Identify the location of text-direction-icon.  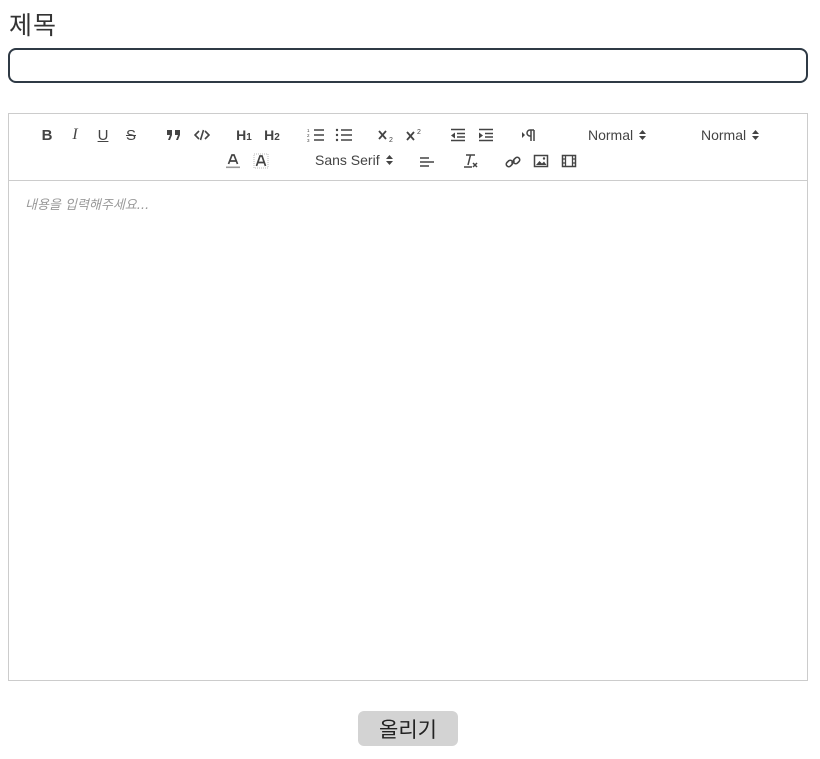
(529, 135).